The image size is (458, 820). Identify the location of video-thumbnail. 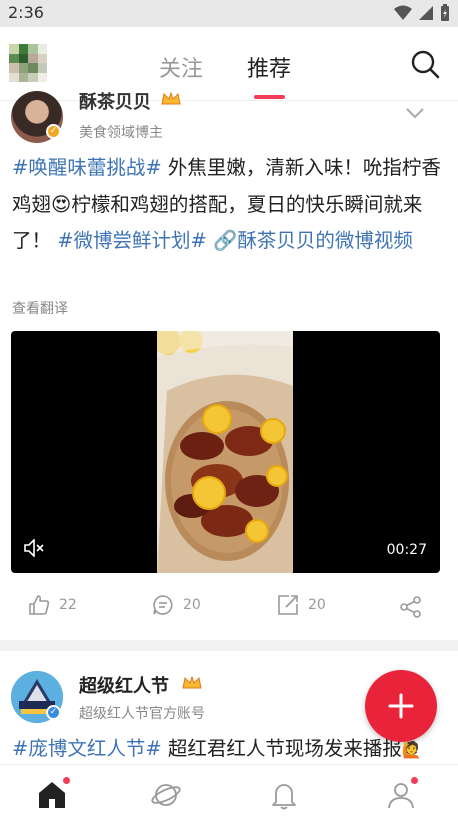
(225, 452).